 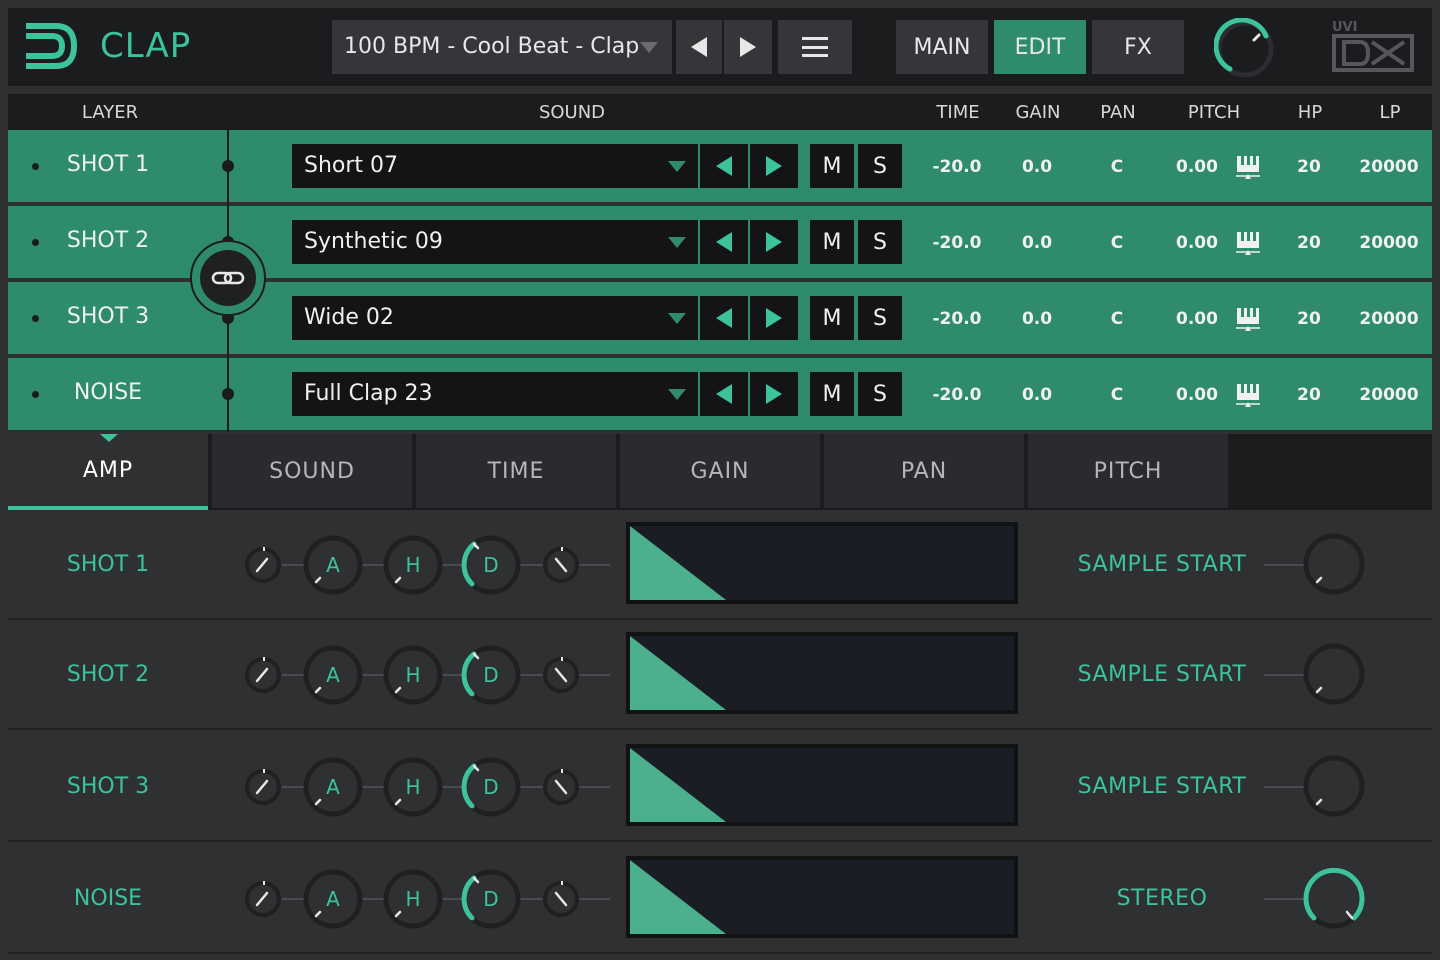 I want to click on sound-selector: Synthetic 09, so click(x=495, y=242).